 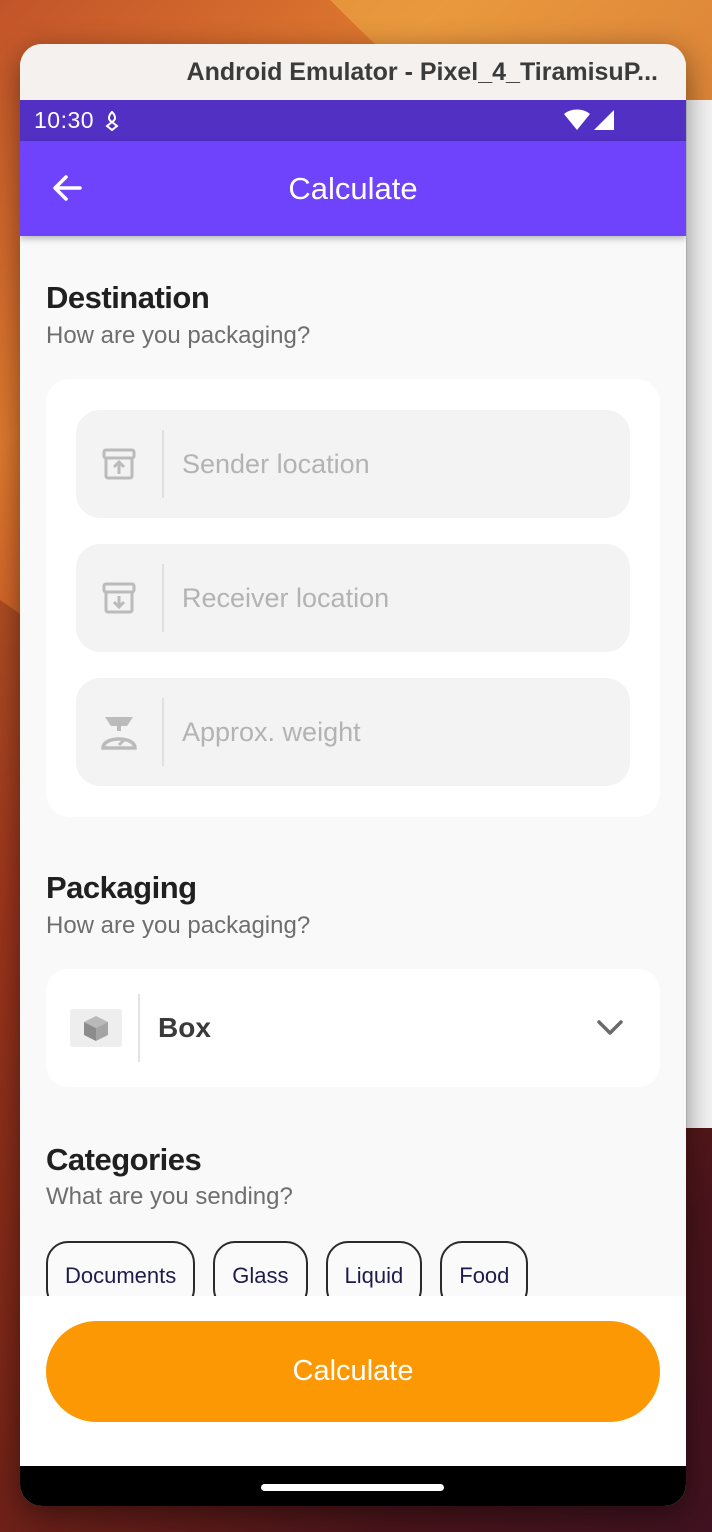 I want to click on page-title: Calculate, so click(x=353, y=188).